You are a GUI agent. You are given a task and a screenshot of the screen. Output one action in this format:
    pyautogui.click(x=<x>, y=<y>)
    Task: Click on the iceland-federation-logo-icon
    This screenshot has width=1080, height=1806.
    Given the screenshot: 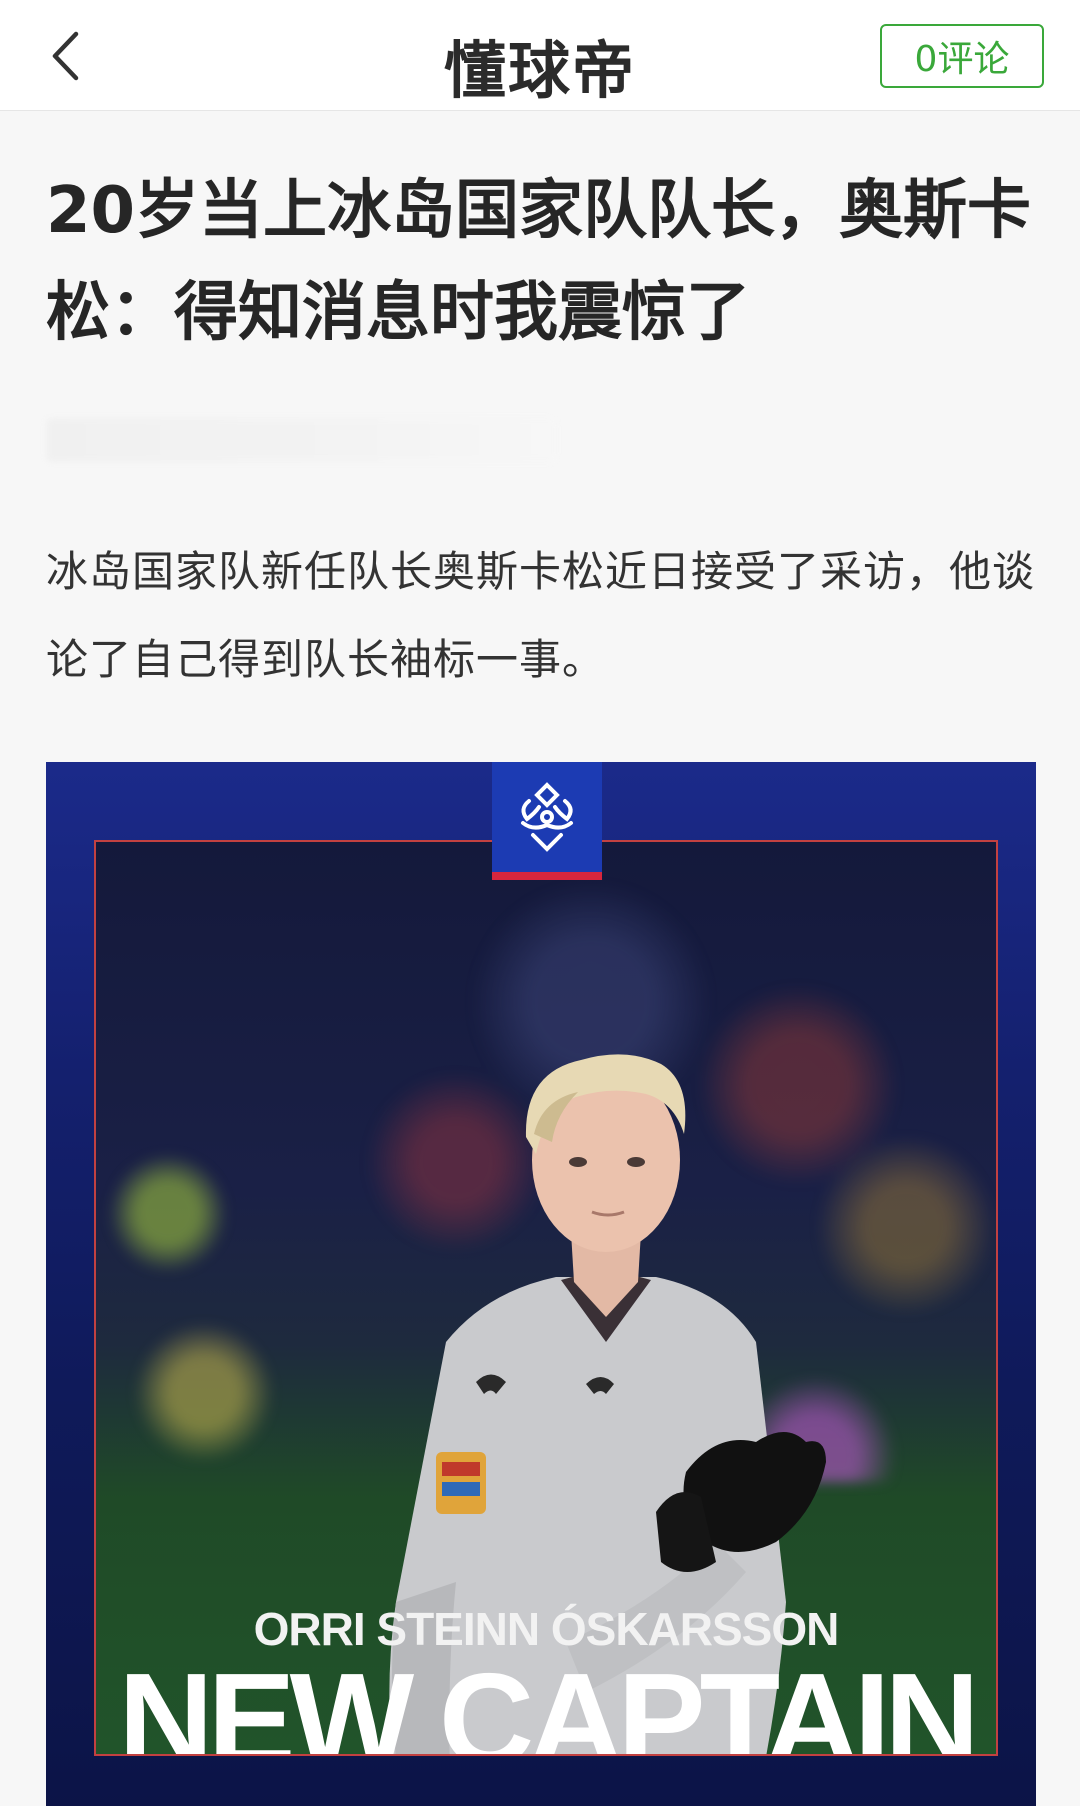 What is the action you would take?
    pyautogui.click(x=547, y=817)
    